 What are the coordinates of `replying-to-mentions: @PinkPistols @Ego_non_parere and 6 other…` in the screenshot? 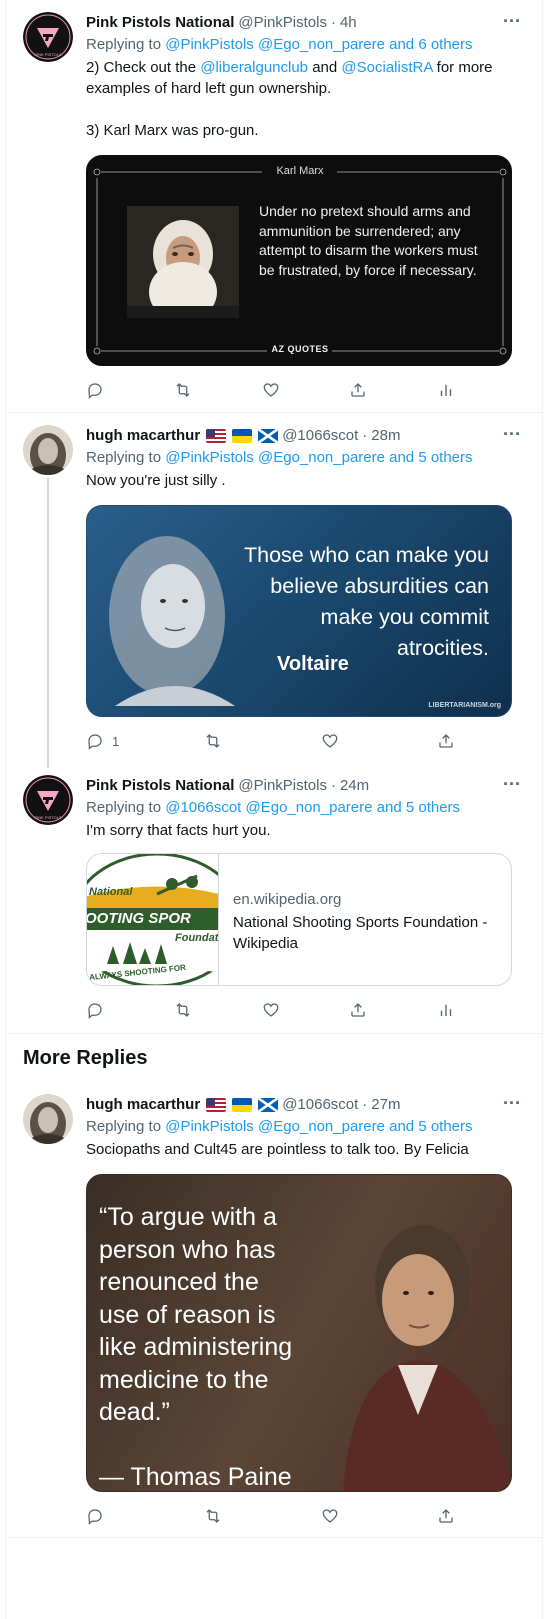 It's located at (318, 44).